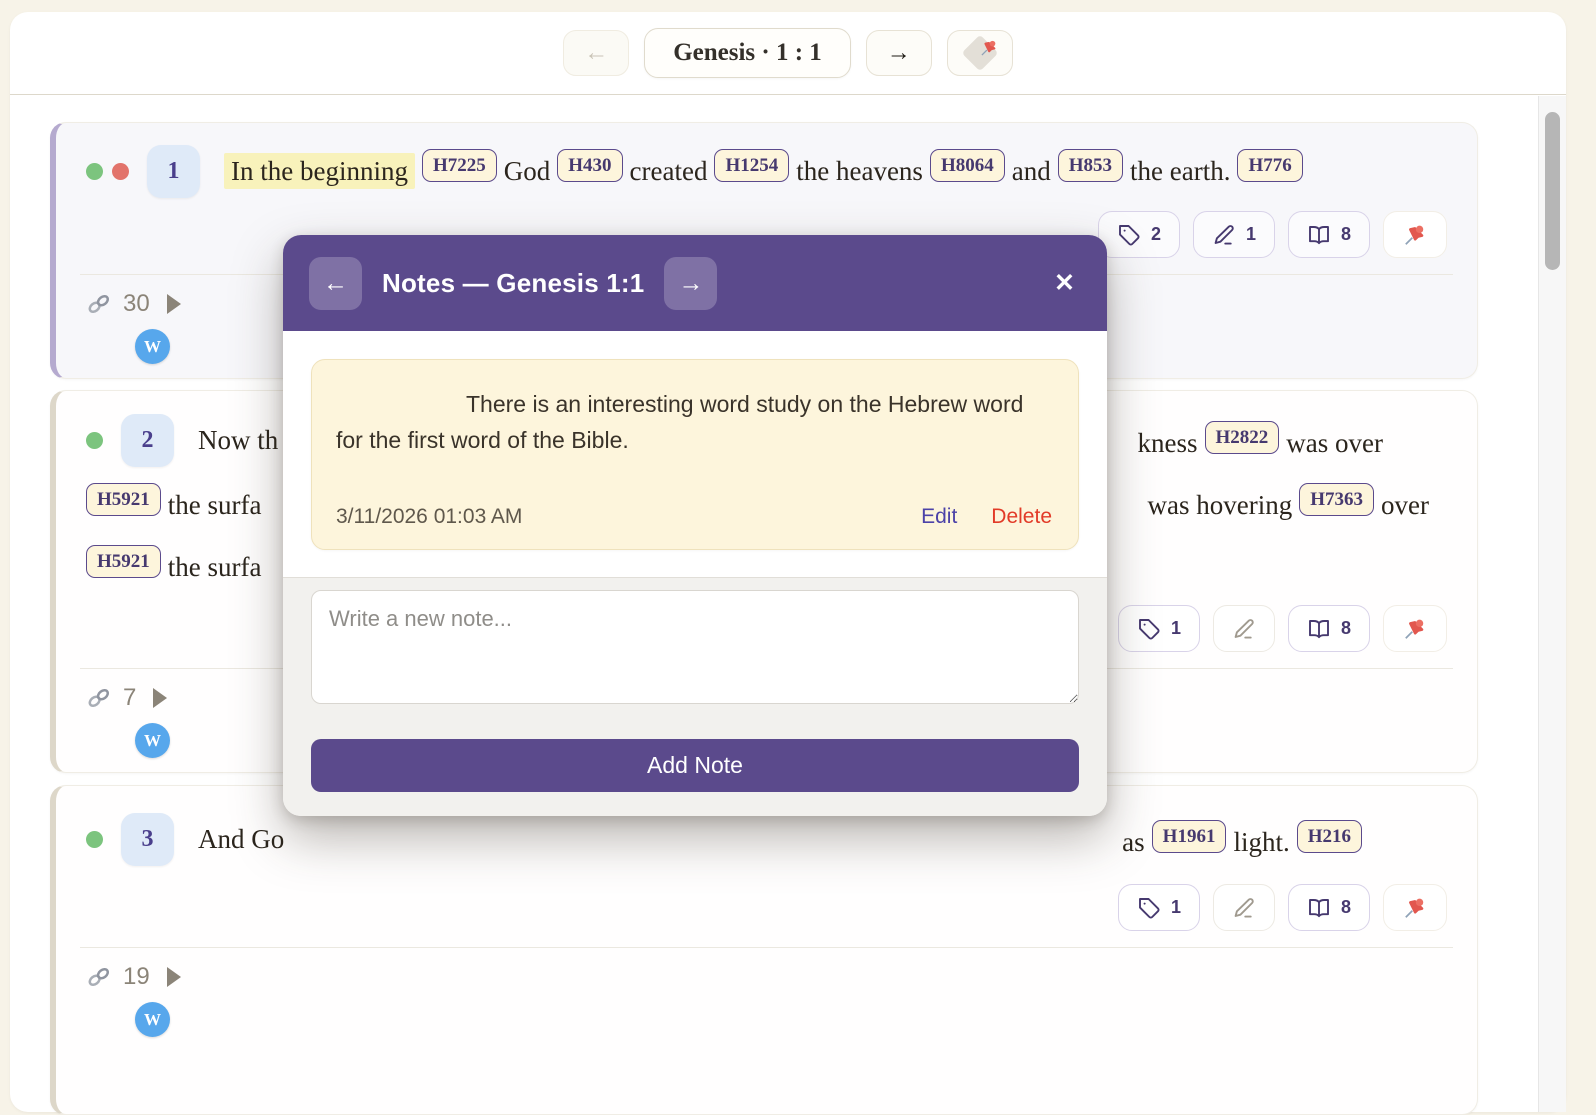 The height and width of the screenshot is (1115, 1596). I want to click on verse-fragment: Now th, so click(238, 439).